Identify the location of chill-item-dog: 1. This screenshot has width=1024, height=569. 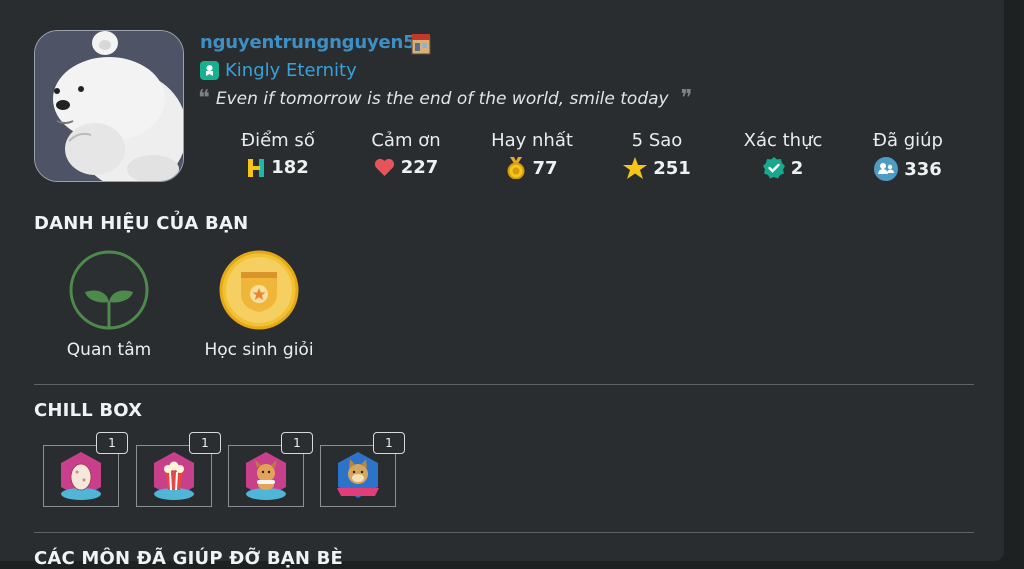
(270, 469).